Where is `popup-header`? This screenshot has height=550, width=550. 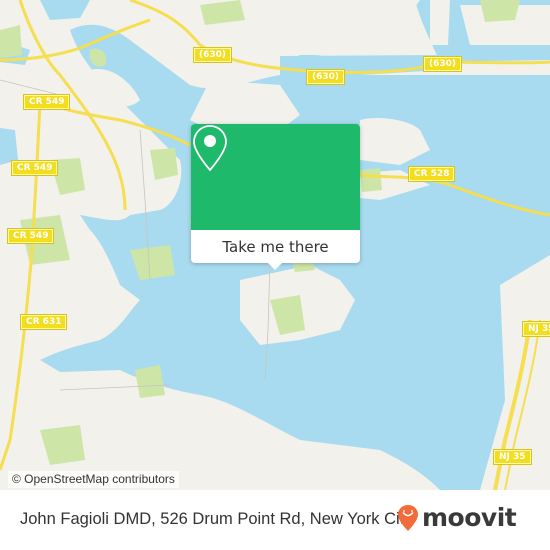
popup-header is located at coordinates (275, 177).